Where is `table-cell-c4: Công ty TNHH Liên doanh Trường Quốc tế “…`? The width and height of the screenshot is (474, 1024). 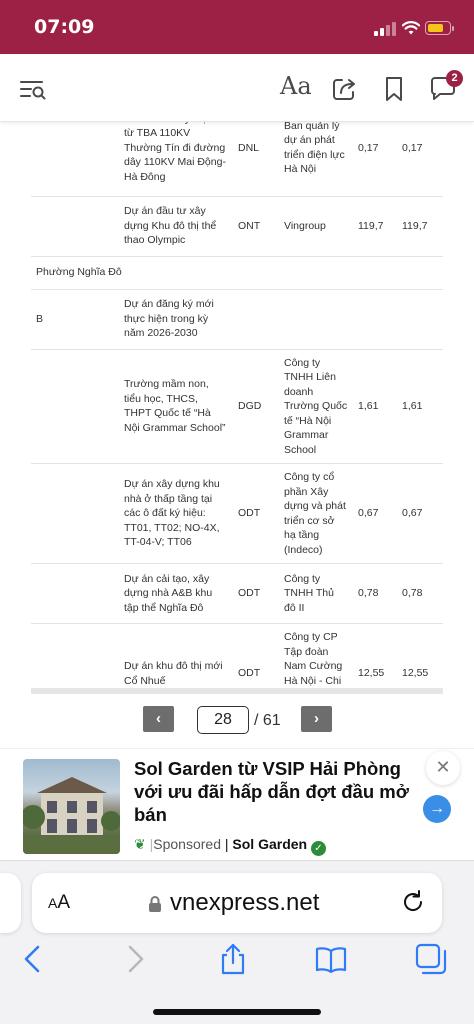 table-cell-c4: Công ty TNHH Liên doanh Trường Quốc tế “… is located at coordinates (316, 406).